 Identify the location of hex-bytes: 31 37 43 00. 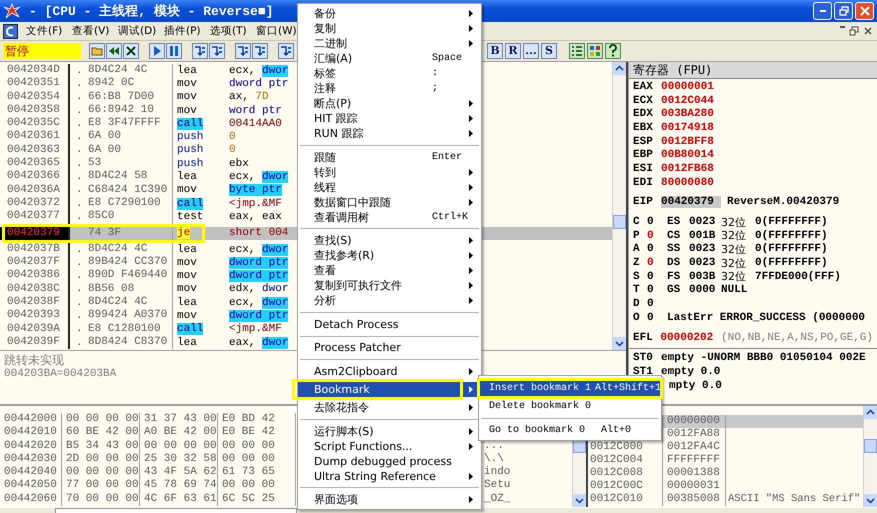
(179, 419).